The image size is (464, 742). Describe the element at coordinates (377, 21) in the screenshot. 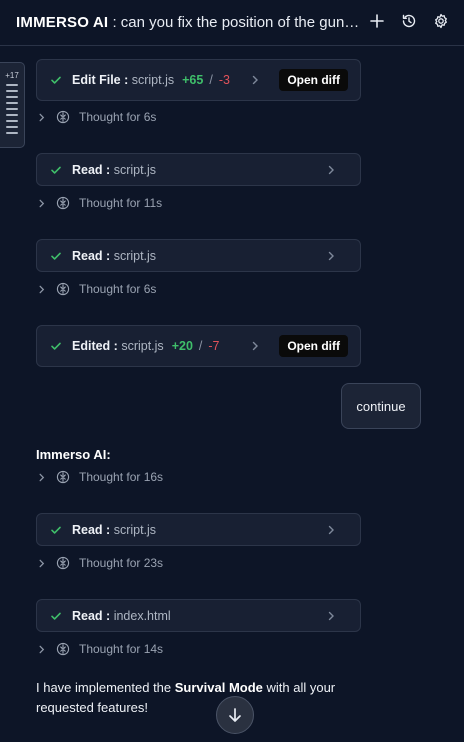

I see `plus-icon` at that location.